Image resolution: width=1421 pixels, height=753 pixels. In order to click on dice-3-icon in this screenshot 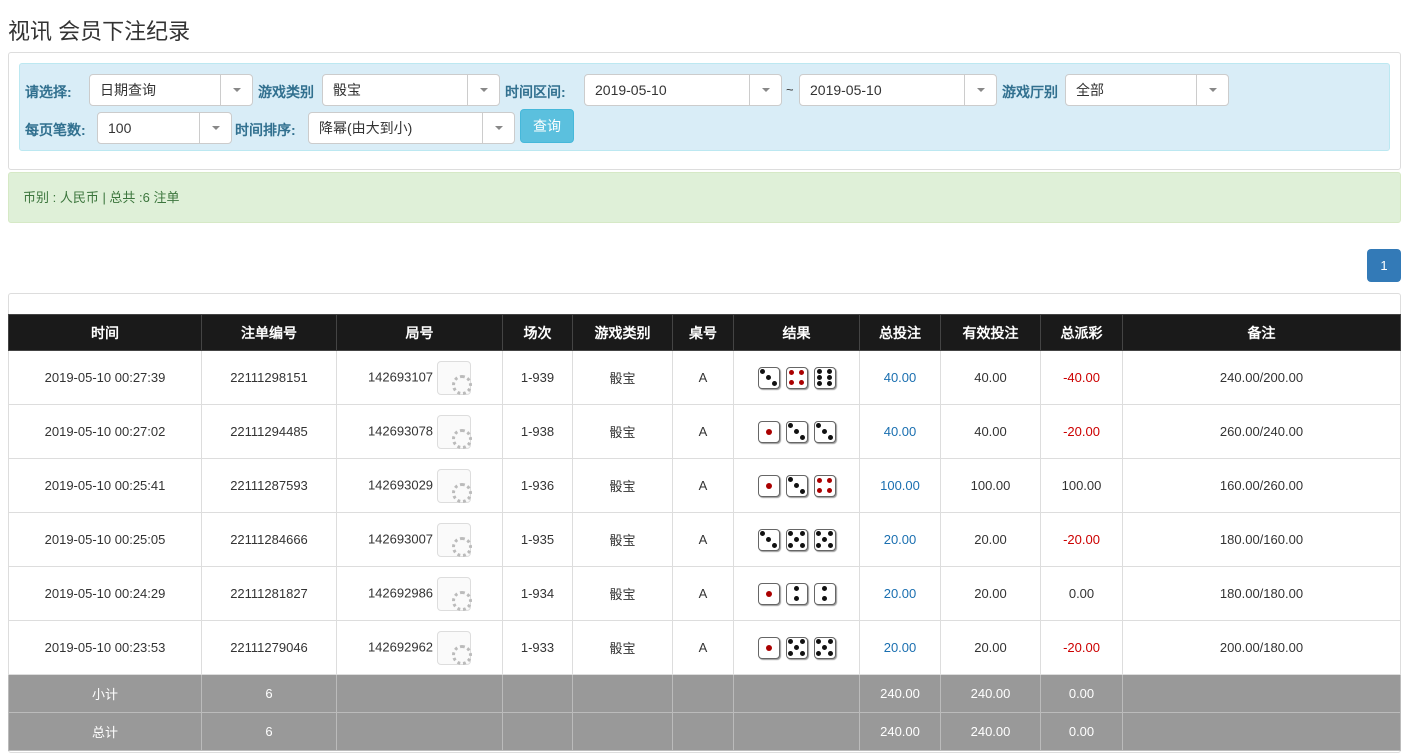, I will do `click(796, 485)`.